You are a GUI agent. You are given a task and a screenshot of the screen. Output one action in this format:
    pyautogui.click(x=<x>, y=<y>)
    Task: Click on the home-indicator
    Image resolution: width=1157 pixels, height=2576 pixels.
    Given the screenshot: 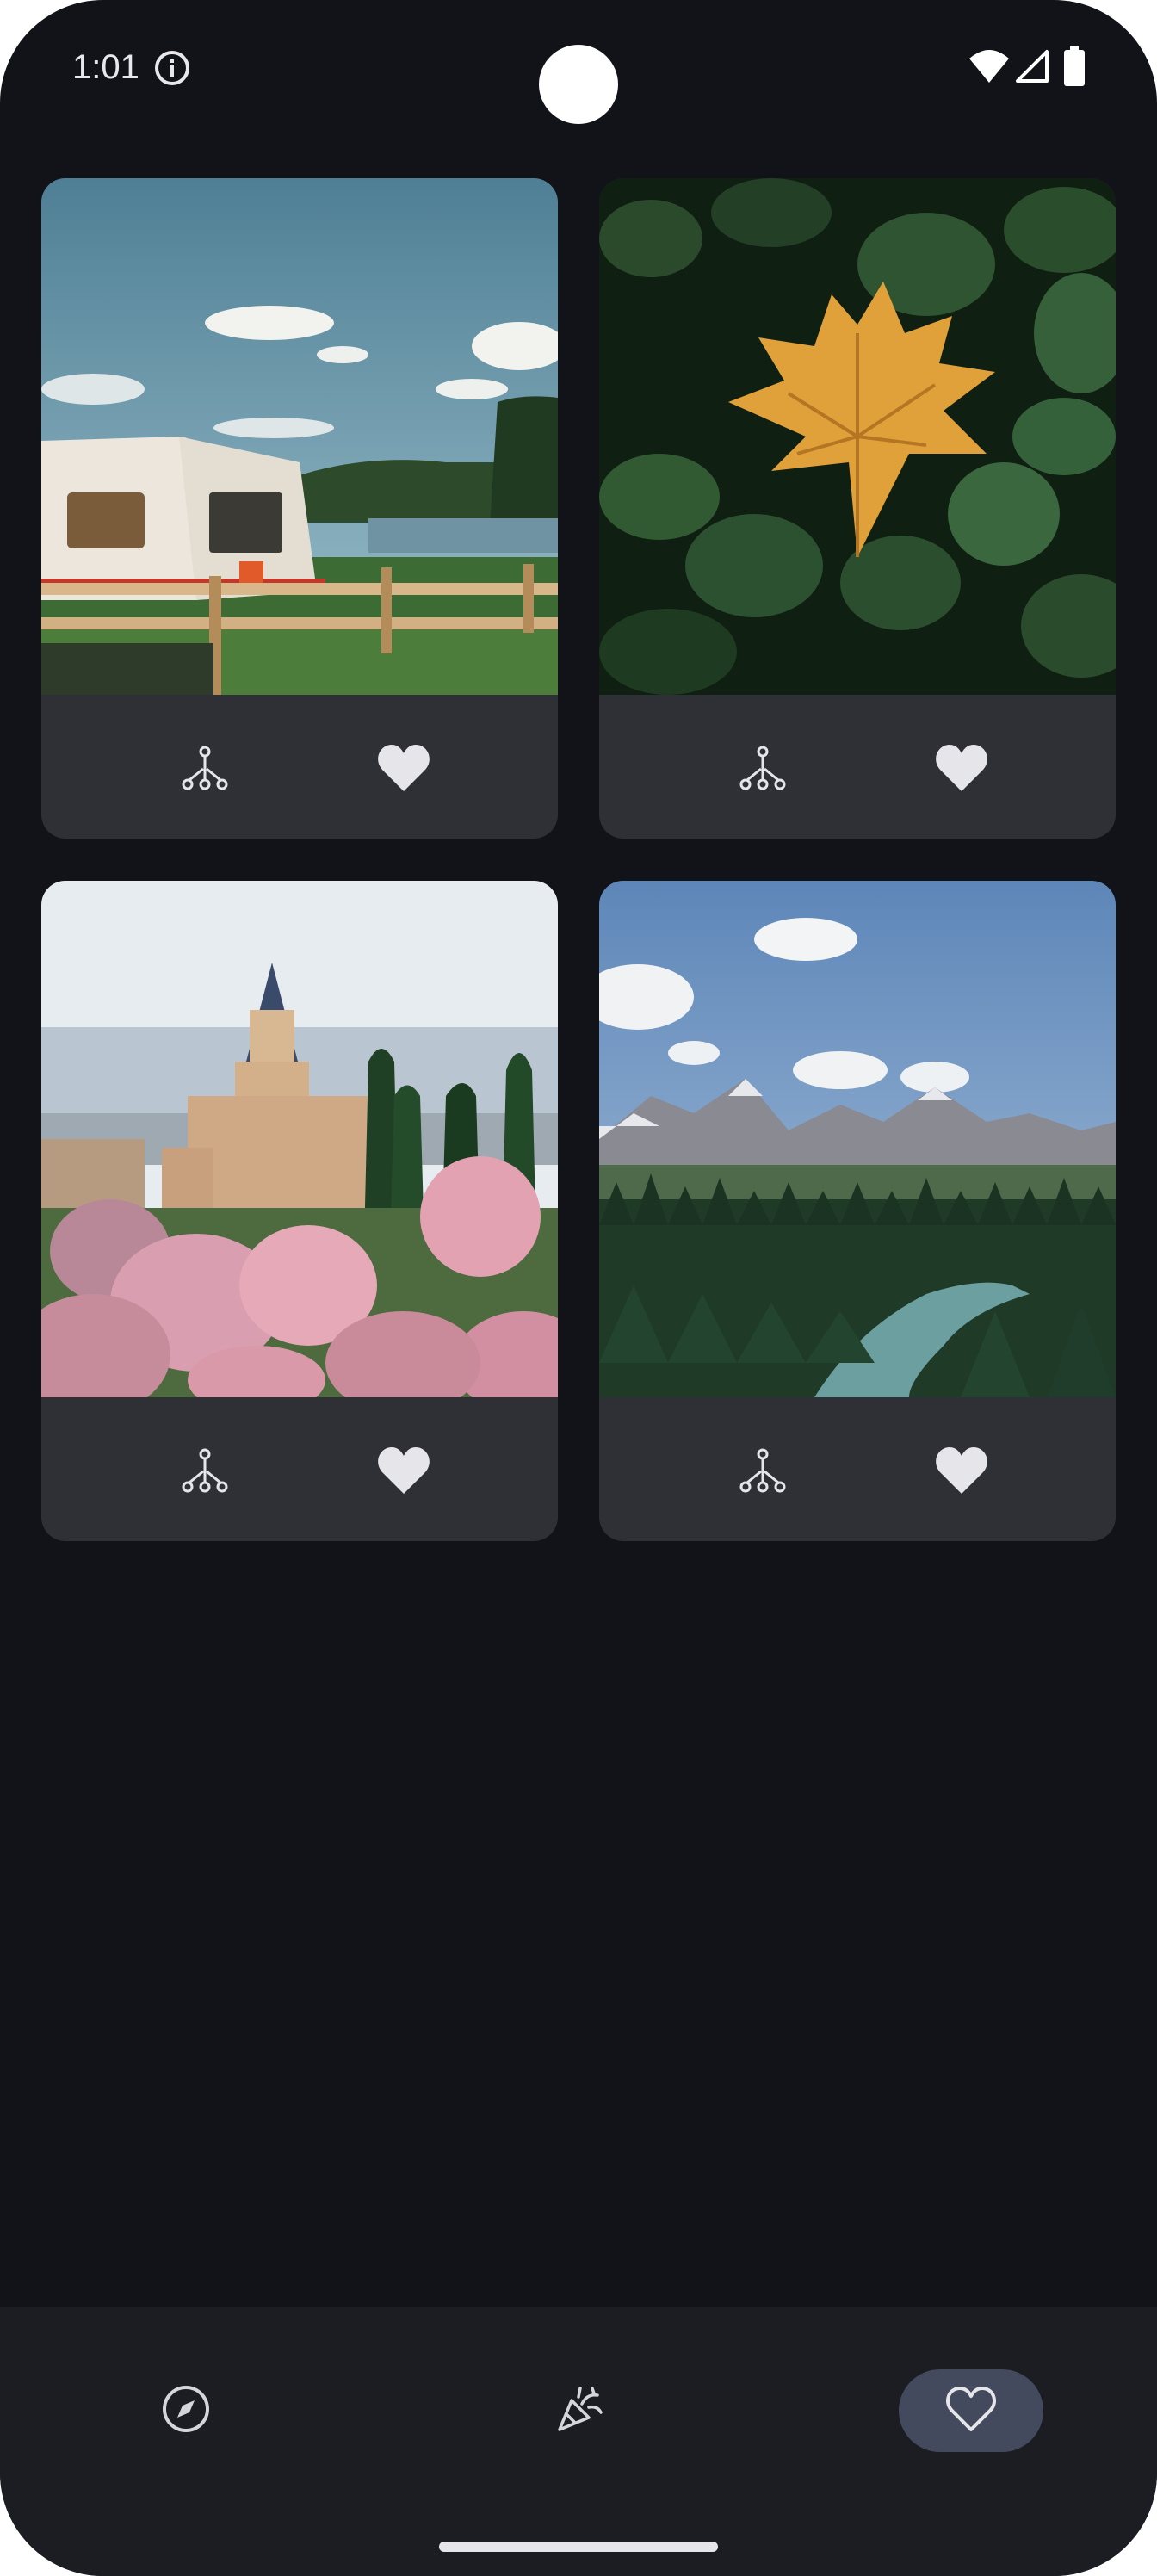 What is the action you would take?
    pyautogui.click(x=579, y=2547)
    